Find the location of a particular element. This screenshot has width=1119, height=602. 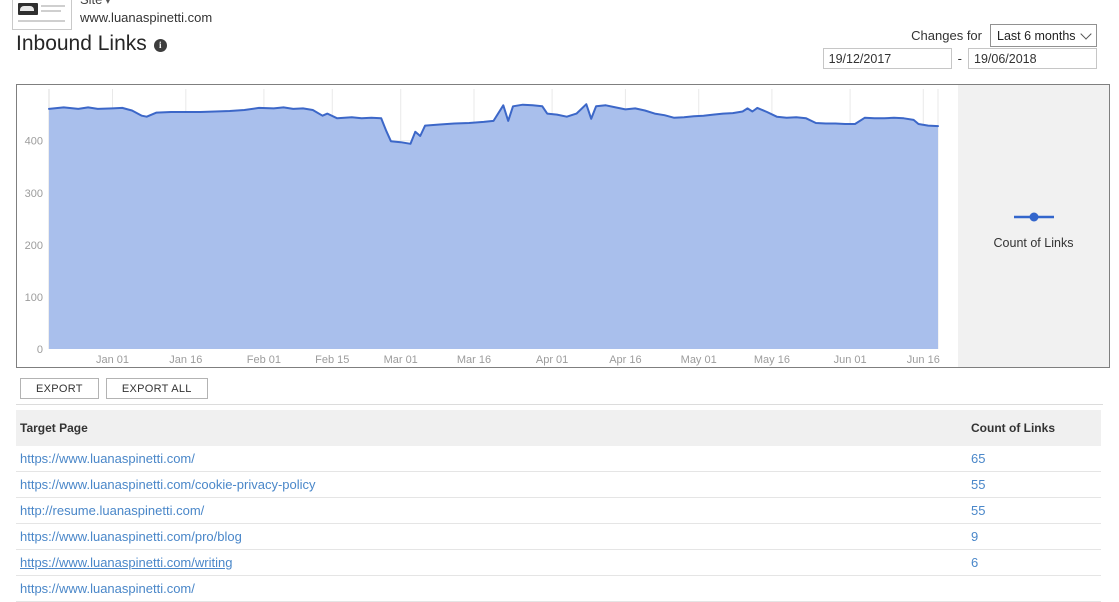

x-tick-label: Apr 16 is located at coordinates (625, 360).